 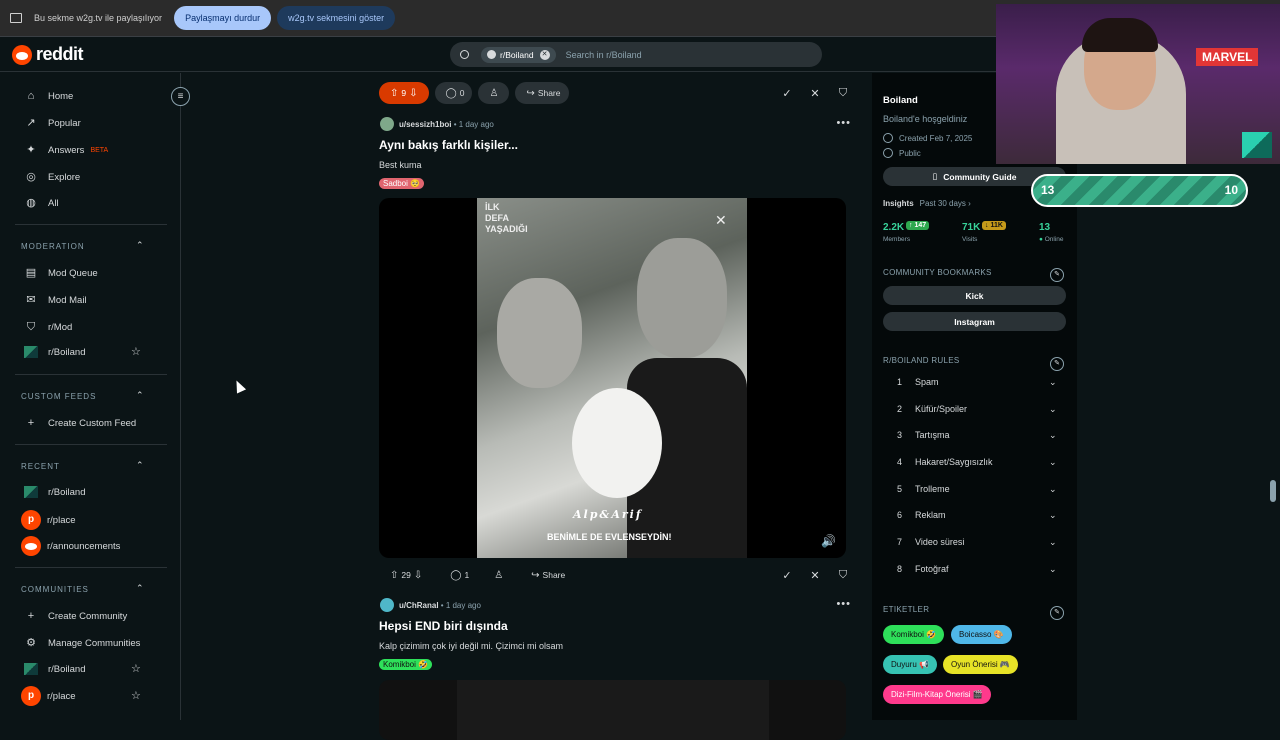 I want to click on sidebar-item-explore: ◎ Explore, so click(x=52, y=177).